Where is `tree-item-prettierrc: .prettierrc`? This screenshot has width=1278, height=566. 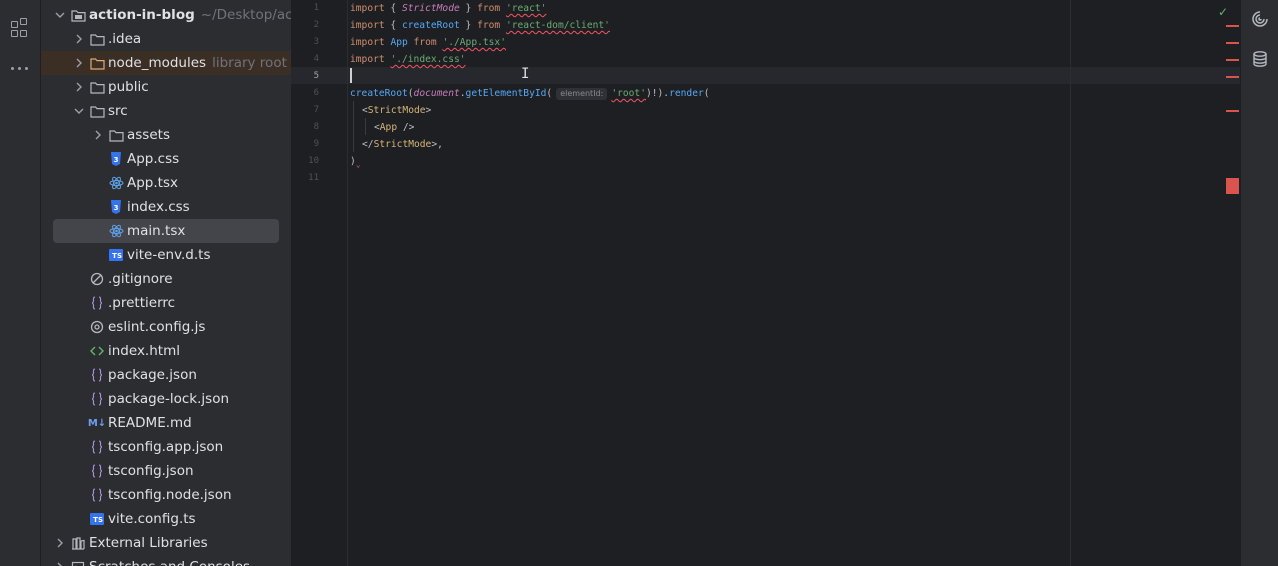 tree-item-prettierrc: .prettierrc is located at coordinates (166, 303).